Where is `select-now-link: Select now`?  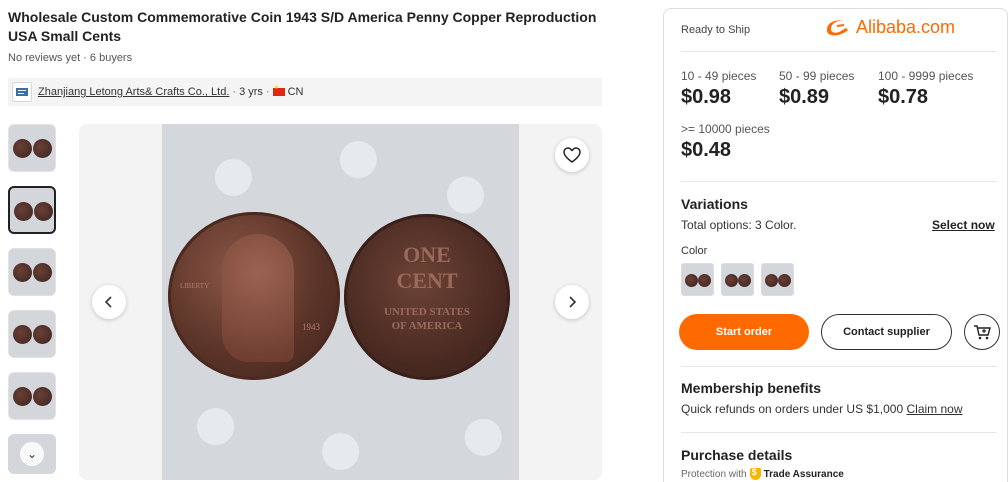 select-now-link: Select now is located at coordinates (963, 225).